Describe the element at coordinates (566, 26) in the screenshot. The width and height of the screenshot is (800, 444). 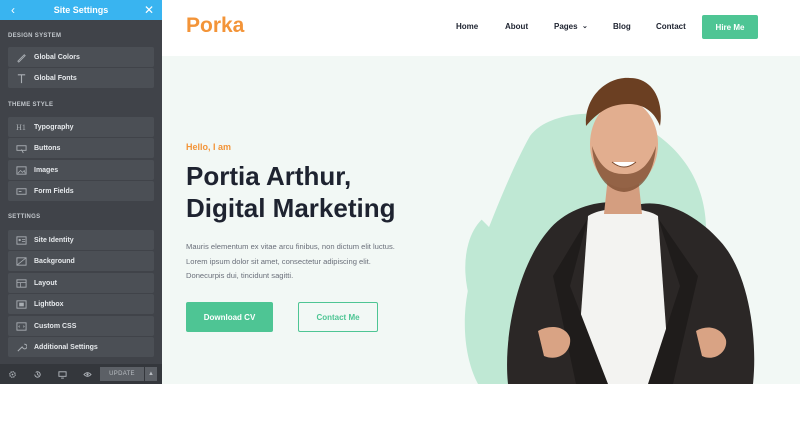
I see `nav-link-pages: Pages` at that location.